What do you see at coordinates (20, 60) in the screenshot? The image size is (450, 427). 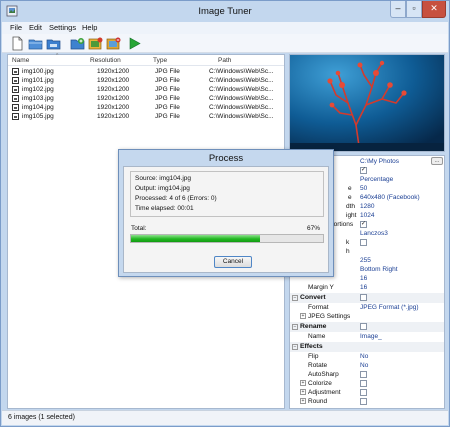 I see `column-name: Name` at bounding box center [20, 60].